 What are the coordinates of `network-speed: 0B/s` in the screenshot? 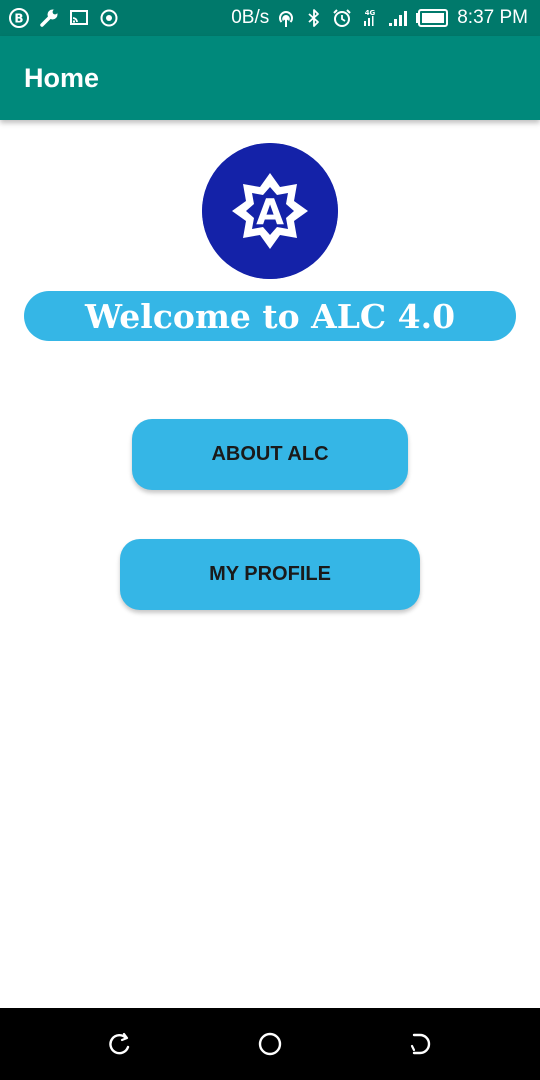 It's located at (250, 17).